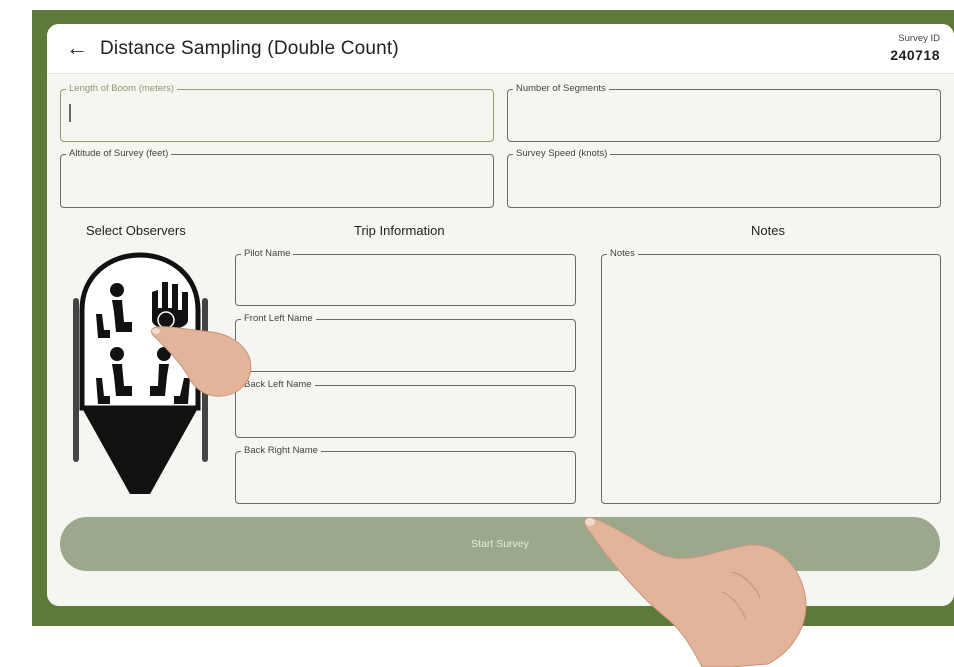 The width and height of the screenshot is (954, 667). Describe the element at coordinates (122, 89) in the screenshot. I see `length-of-boom-label: Length of Boom (meters)` at that location.